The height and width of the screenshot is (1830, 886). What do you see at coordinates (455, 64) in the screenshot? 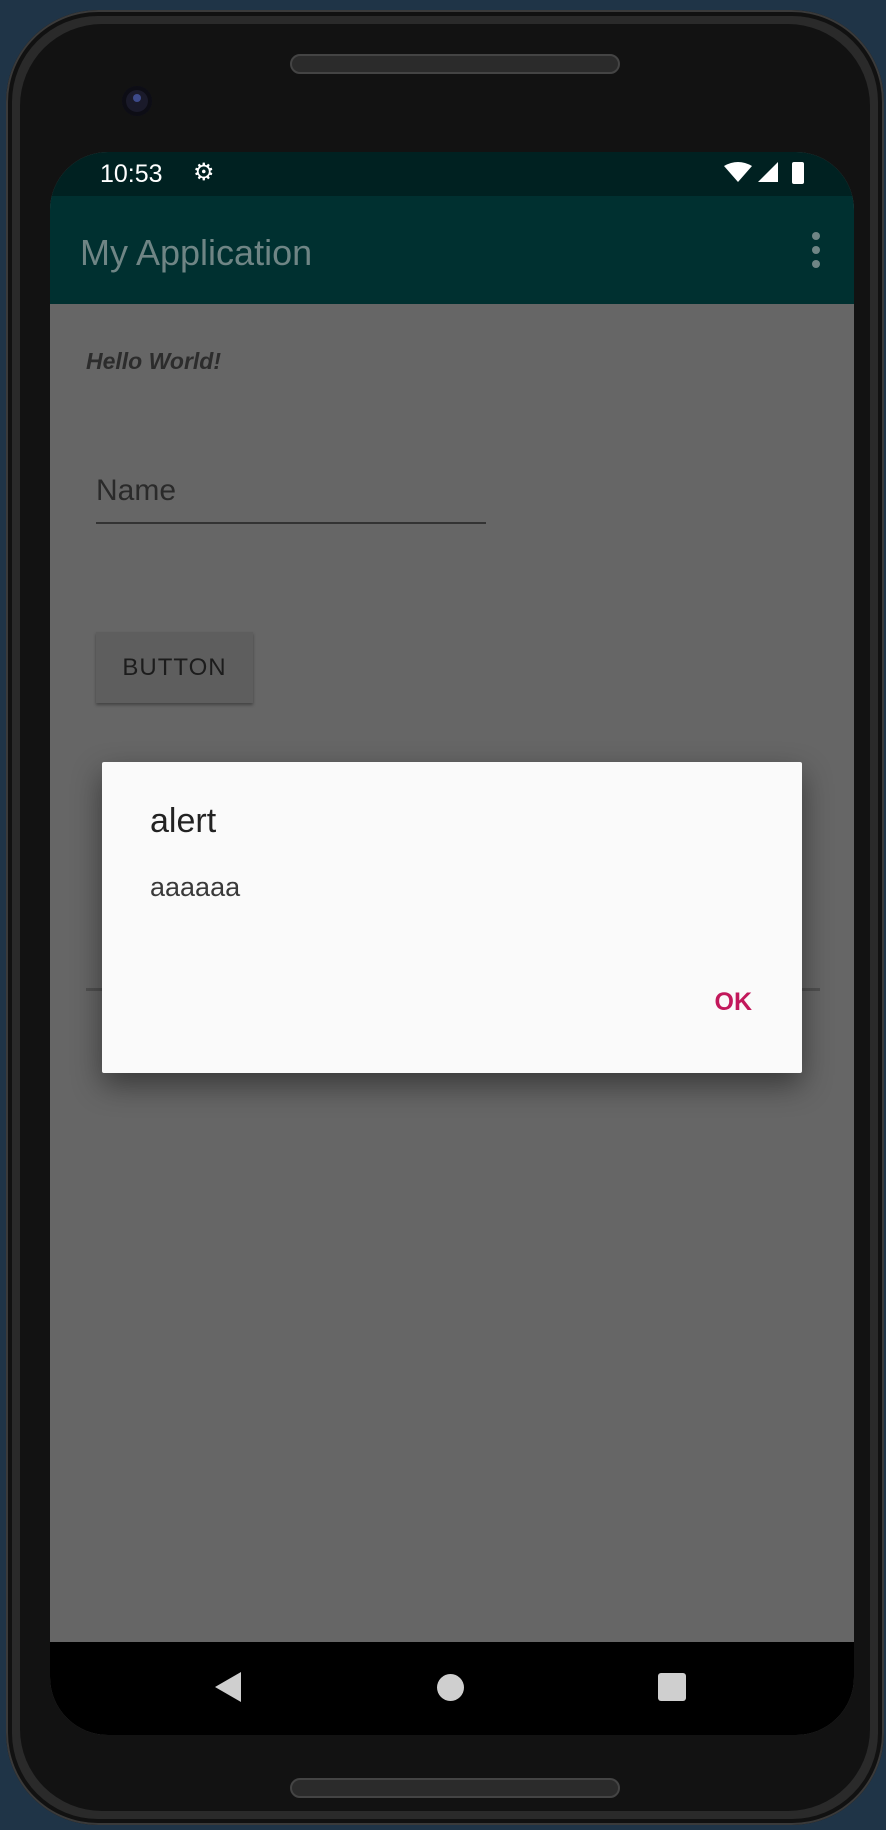
I see `top-speaker` at bounding box center [455, 64].